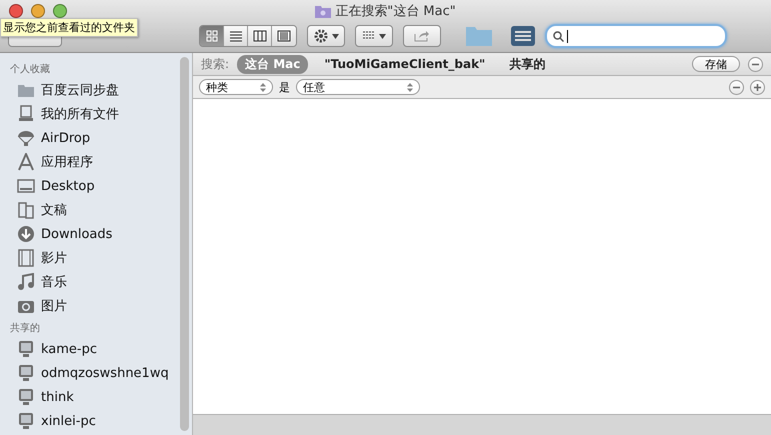  Describe the element at coordinates (69, 27) in the screenshot. I see `tooltip: 显示您之前查看过的文件夹` at that location.